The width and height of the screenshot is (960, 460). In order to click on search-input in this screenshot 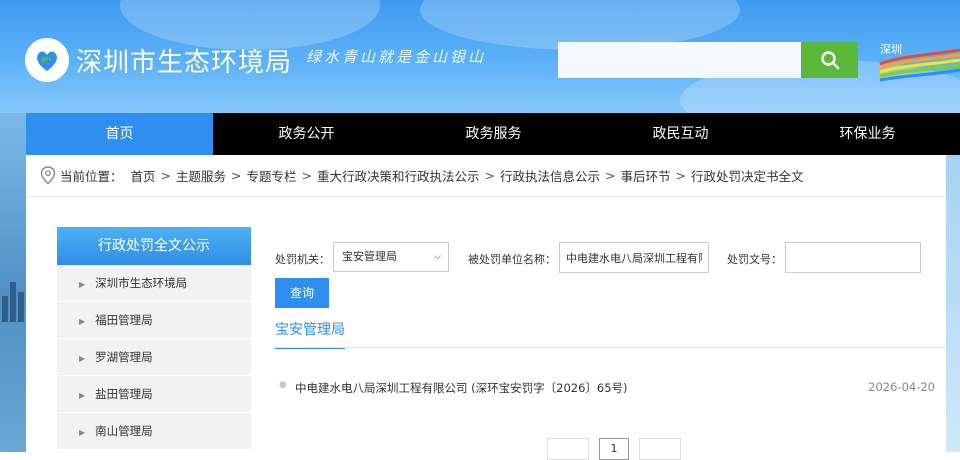, I will do `click(679, 60)`.